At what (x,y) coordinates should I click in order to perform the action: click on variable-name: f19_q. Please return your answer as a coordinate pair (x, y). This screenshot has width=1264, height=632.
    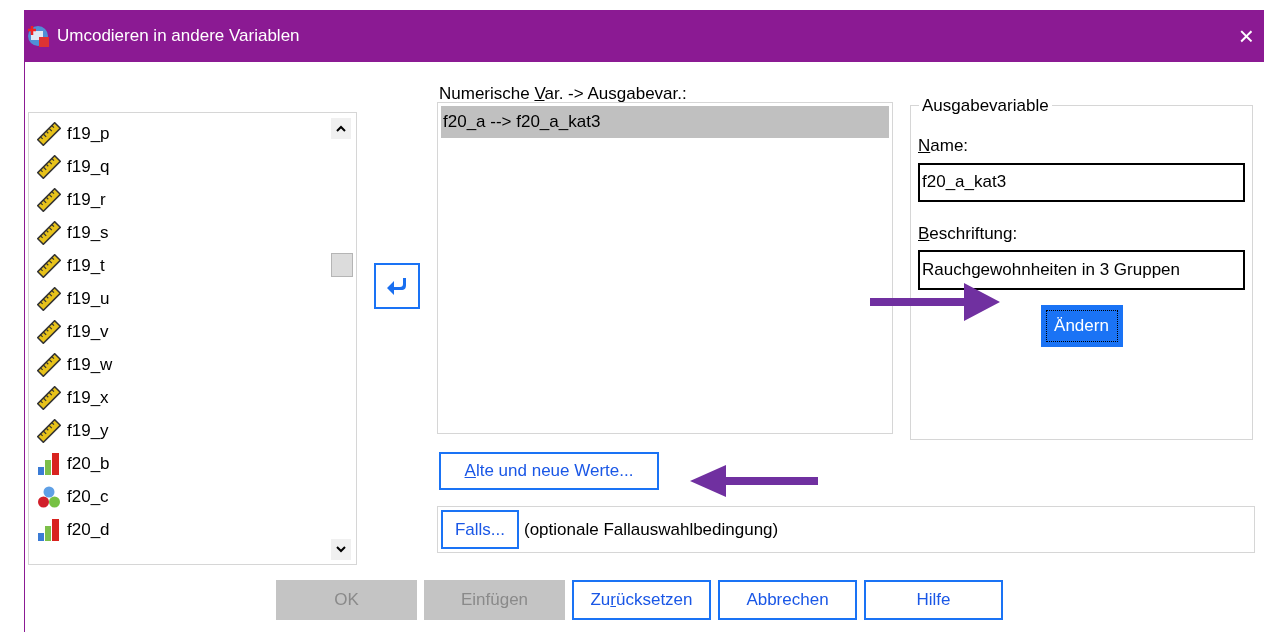
    Looking at the image, I should click on (88, 166).